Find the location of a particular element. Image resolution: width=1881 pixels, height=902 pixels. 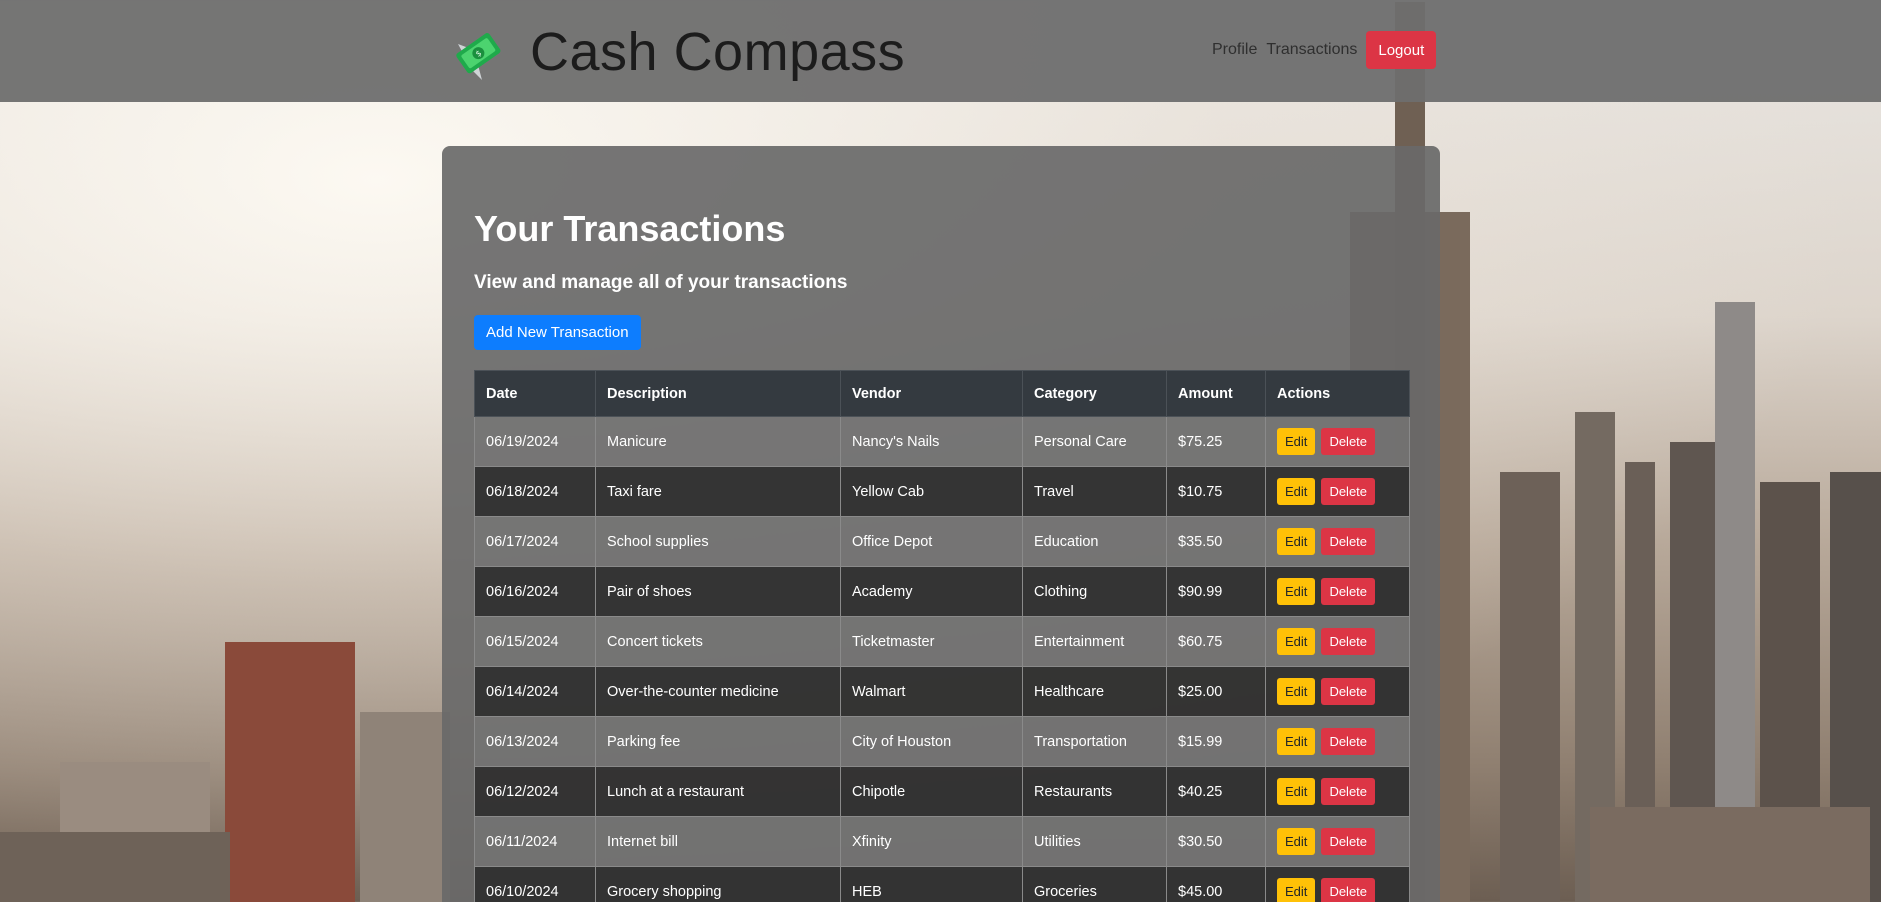

cell-description: Pair of shoes is located at coordinates (718, 591).